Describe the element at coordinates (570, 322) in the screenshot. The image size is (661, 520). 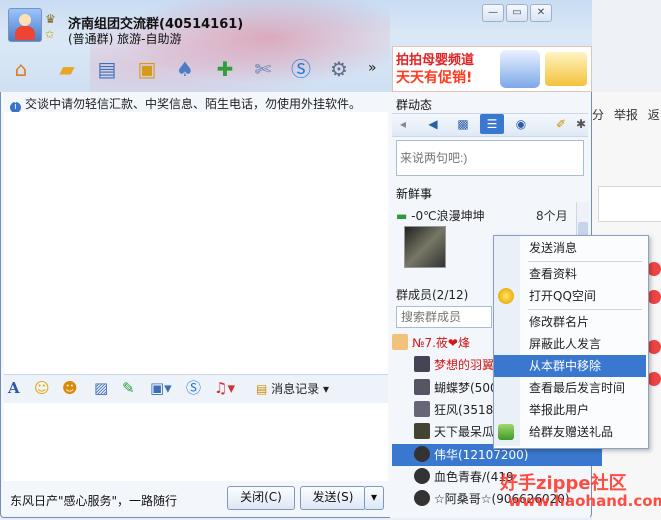
I see `menu-item-edit-card: 修改群名片` at that location.